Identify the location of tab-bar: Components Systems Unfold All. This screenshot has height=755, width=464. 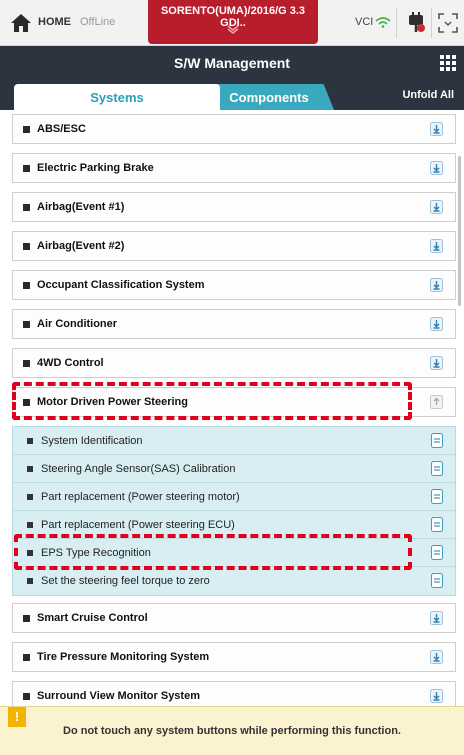
(232, 95).